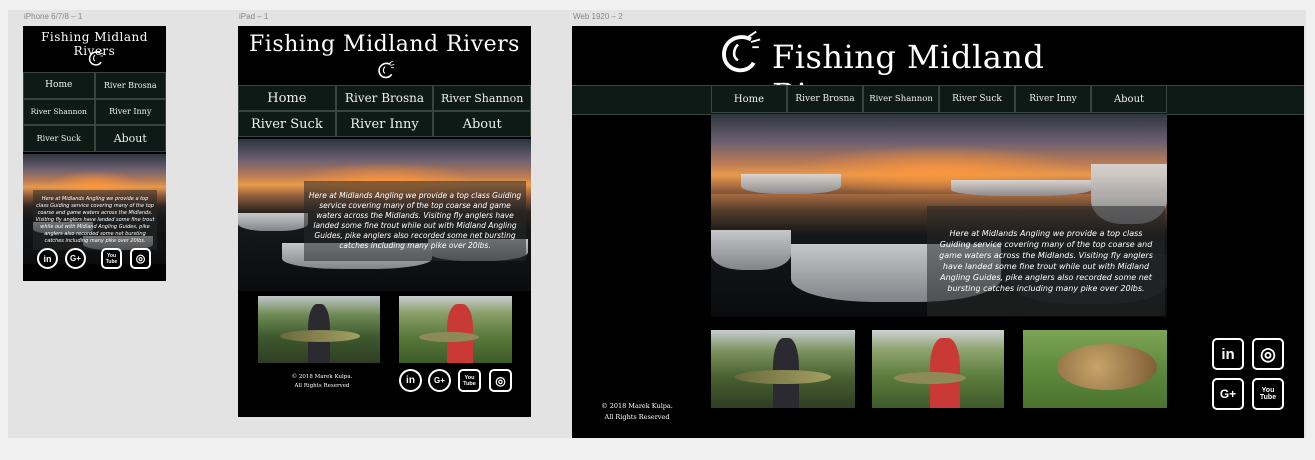 The image size is (1315, 460). Describe the element at coordinates (53, 16) in the screenshot. I see `artboard-label-phone: iPhone 6/7/8 – 1` at that location.